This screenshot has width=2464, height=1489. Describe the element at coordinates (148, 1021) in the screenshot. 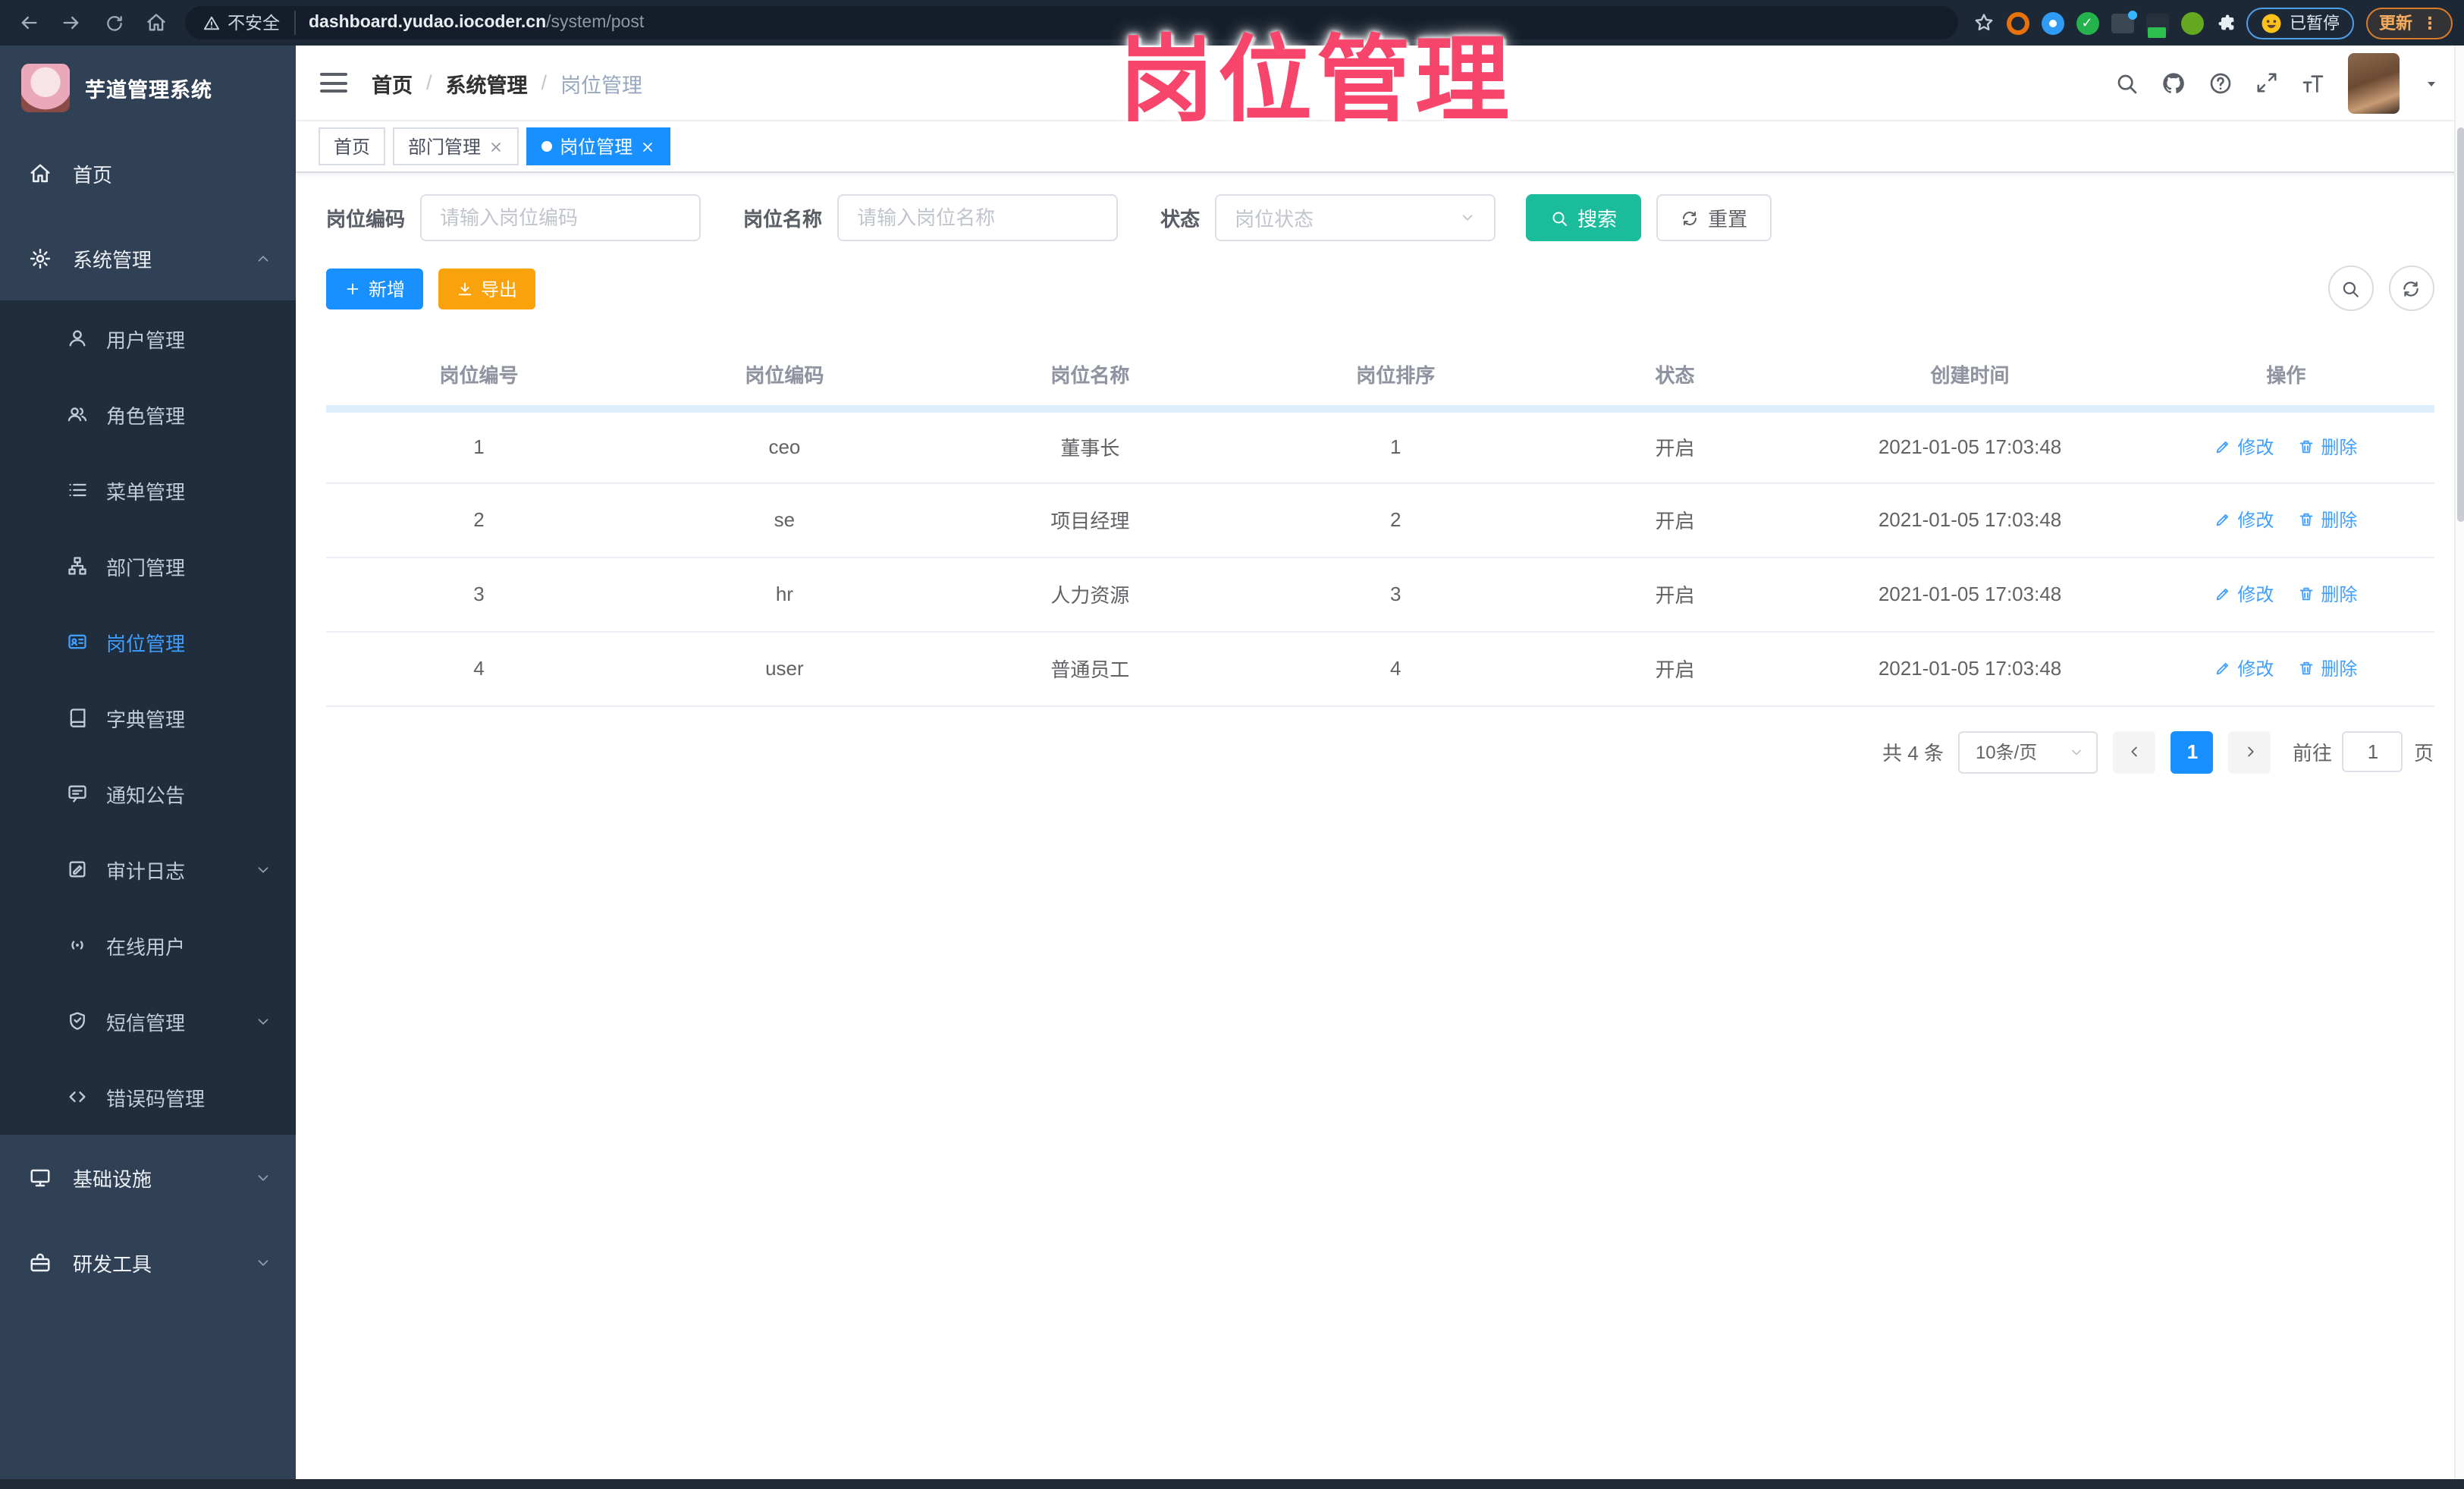

I see `sidebar-item-sms: 短信管理` at that location.